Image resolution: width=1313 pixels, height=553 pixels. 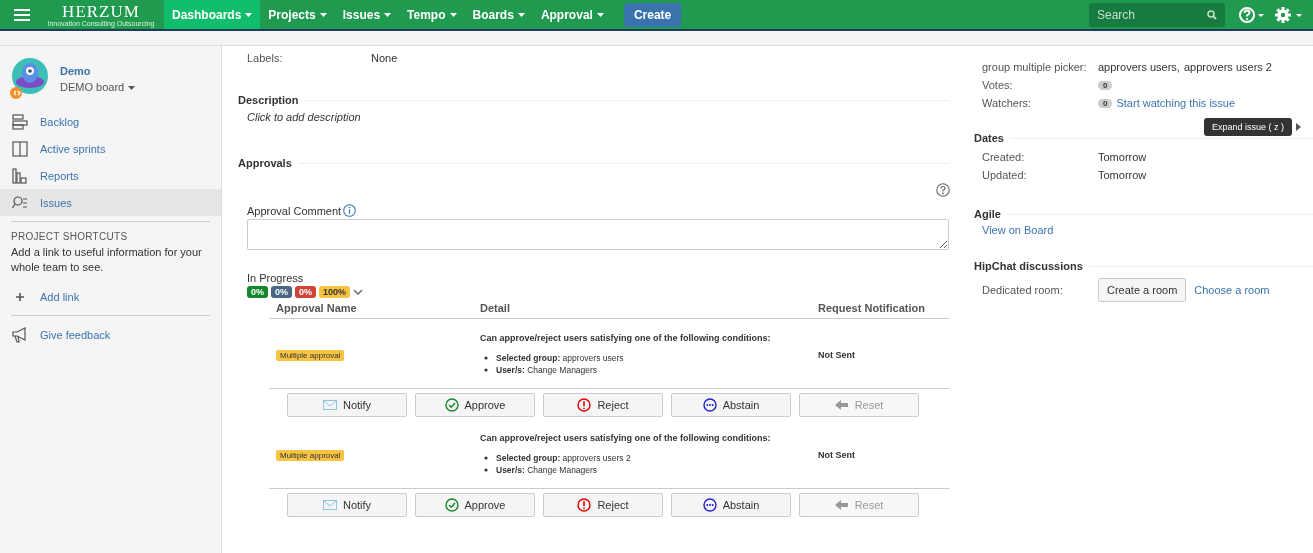 I want to click on sidebar-item: Active sprints, so click(x=110, y=148).